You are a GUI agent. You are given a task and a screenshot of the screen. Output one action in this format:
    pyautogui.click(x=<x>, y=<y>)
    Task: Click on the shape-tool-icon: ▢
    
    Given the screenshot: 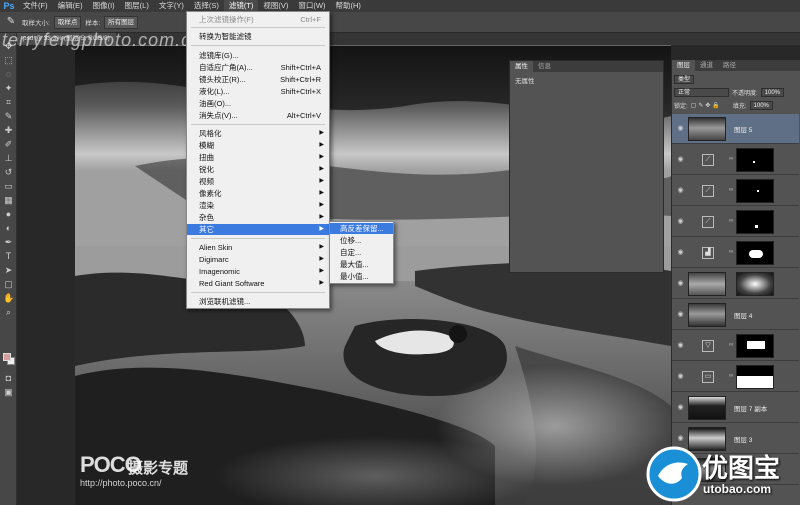 What is the action you would take?
    pyautogui.click(x=8, y=284)
    